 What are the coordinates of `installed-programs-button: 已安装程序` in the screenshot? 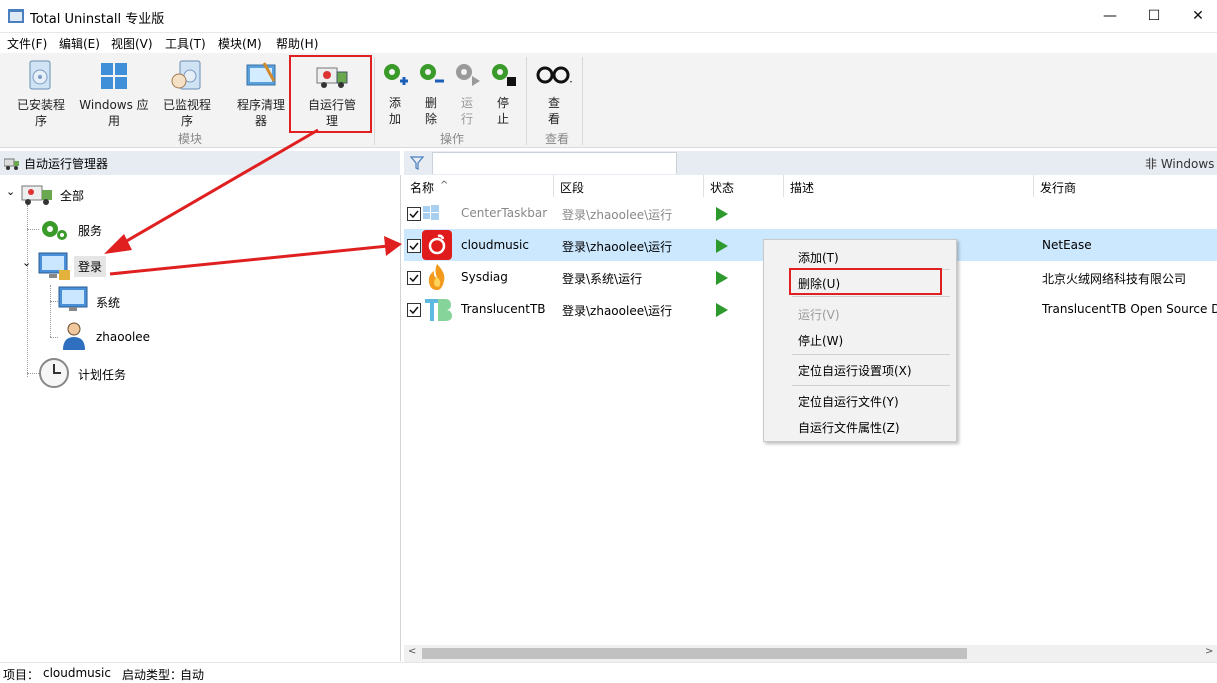 It's located at (41, 94).